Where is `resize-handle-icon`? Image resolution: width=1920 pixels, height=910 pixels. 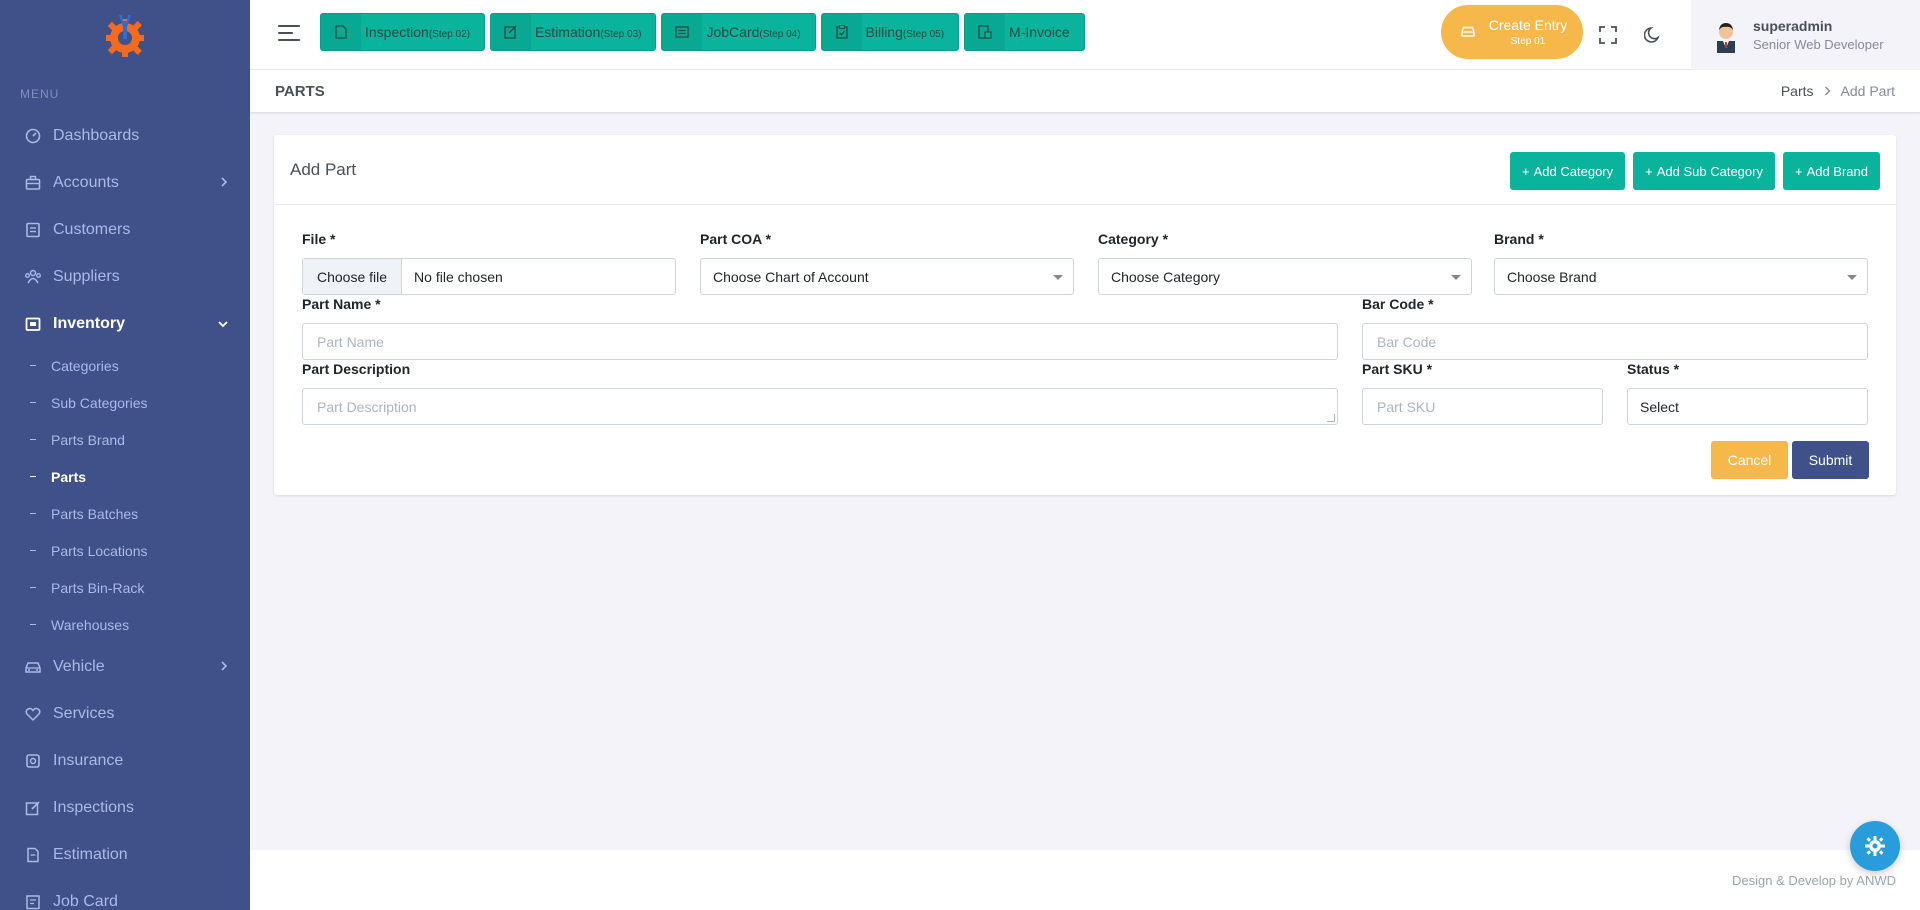
resize-handle-icon is located at coordinates (1331, 418).